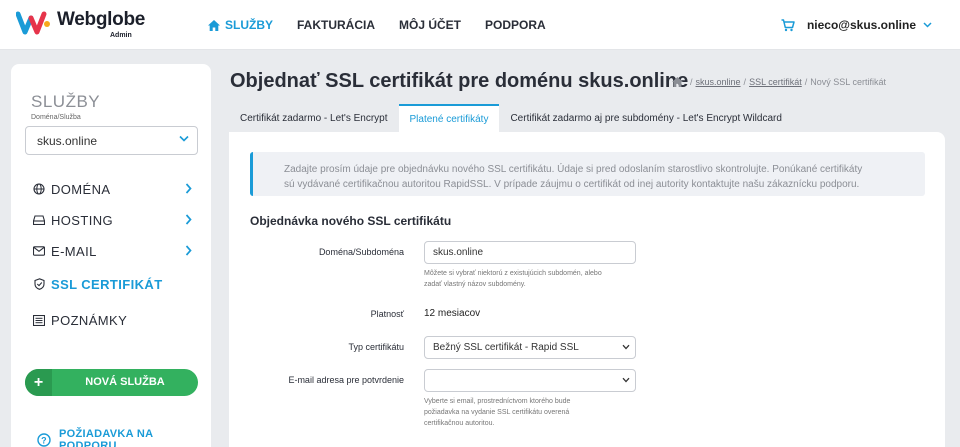 This screenshot has width=960, height=447. I want to click on sidebar-item-poznamky: POZNÁMKY, so click(115, 320).